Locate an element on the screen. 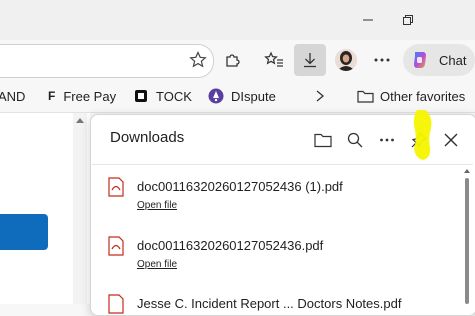 The height and width of the screenshot is (316, 475). favorite-item-tock: TOCK is located at coordinates (163, 96).